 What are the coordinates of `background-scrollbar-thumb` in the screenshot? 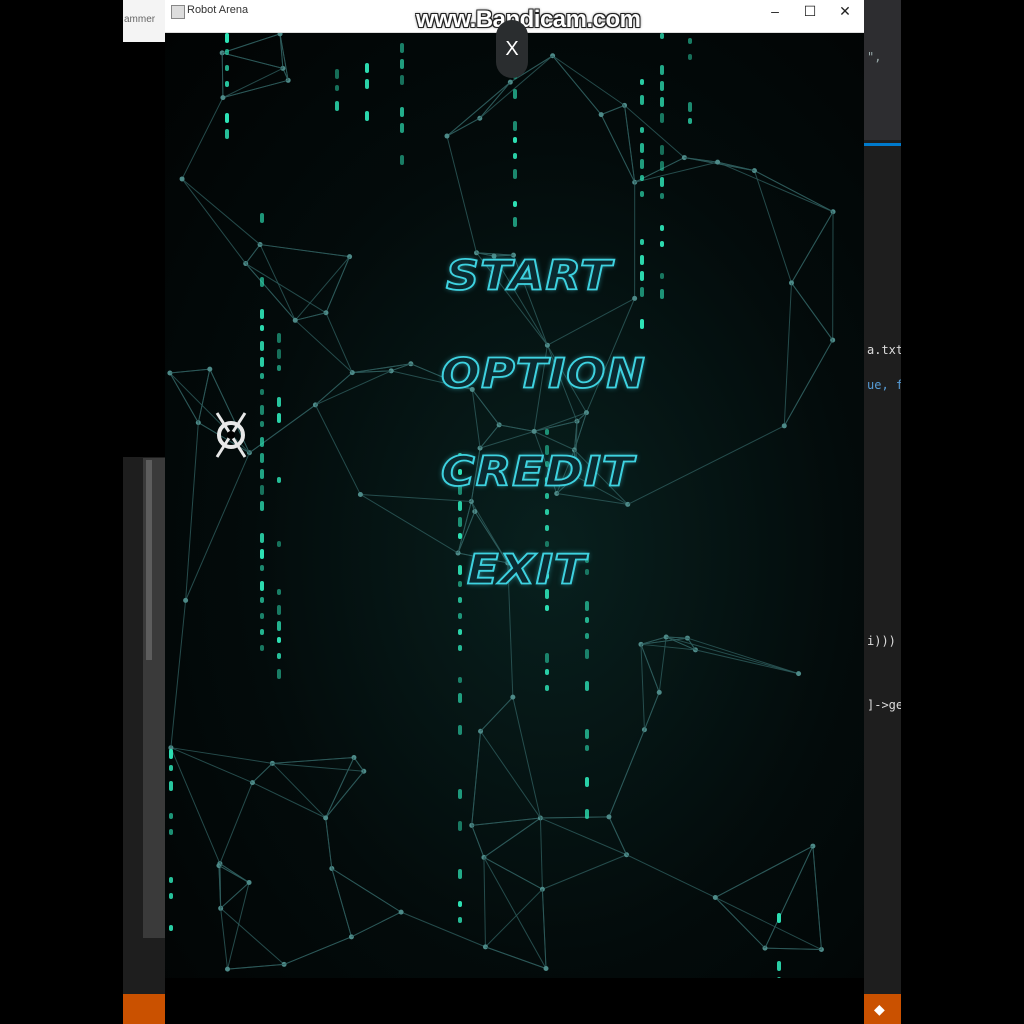 It's located at (149, 560).